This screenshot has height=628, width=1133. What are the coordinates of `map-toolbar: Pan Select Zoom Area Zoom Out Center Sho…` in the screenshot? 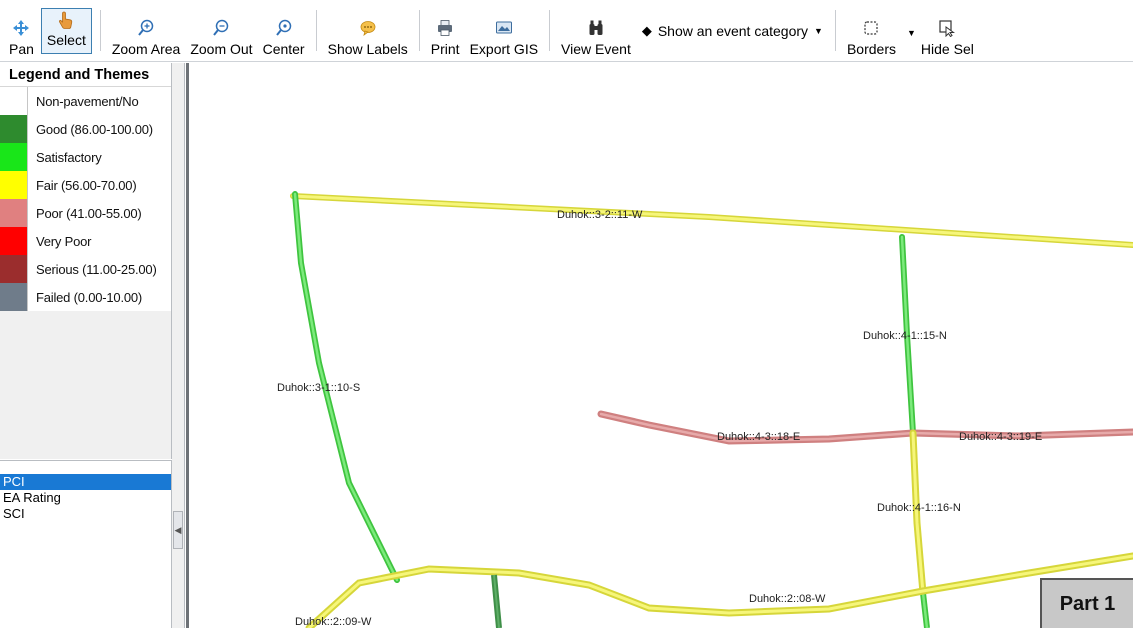 It's located at (566, 31).